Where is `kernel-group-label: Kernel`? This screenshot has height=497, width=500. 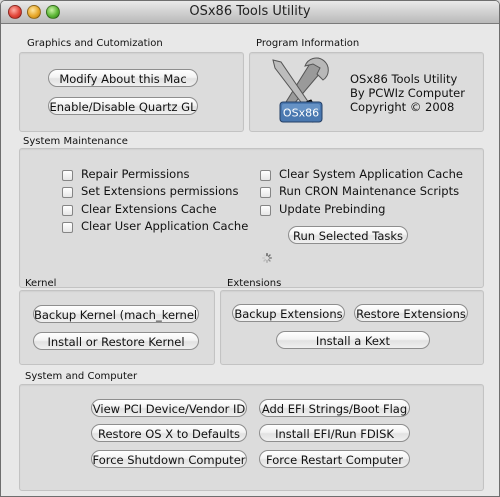
kernel-group-label: Kernel is located at coordinates (41, 283).